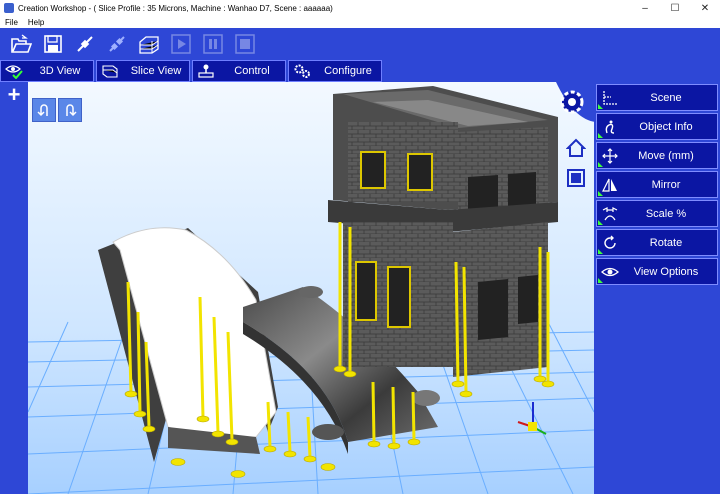 The width and height of the screenshot is (720, 494). I want to click on play-icon, so click(181, 44).